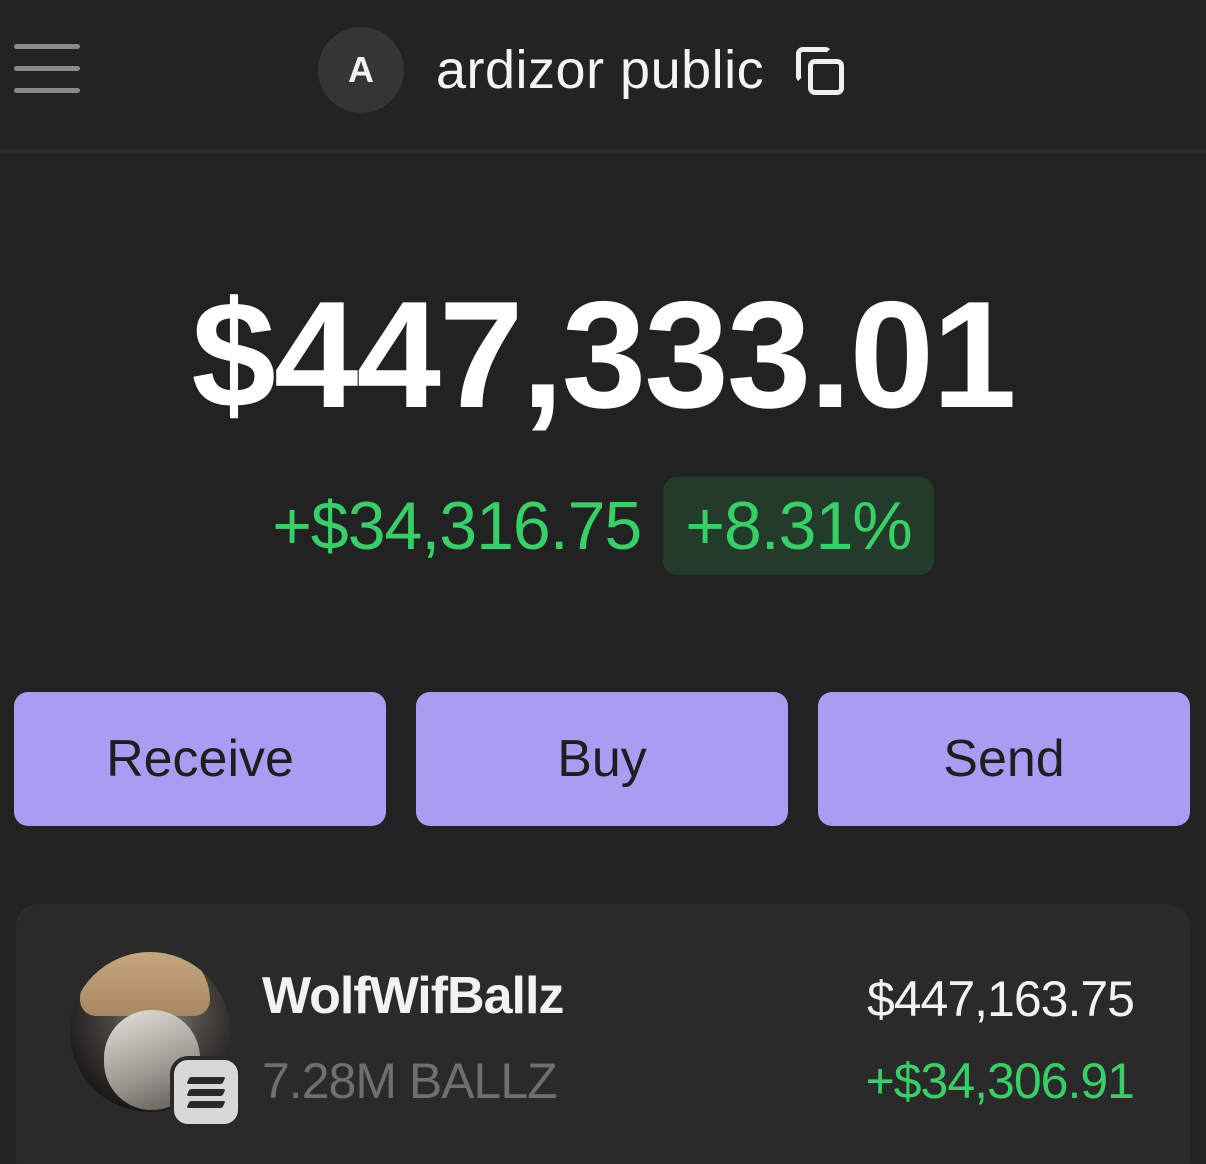  I want to click on solana-chain-icon, so click(206, 1092).